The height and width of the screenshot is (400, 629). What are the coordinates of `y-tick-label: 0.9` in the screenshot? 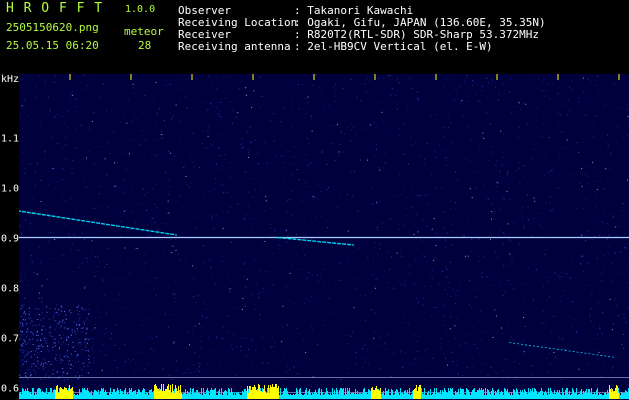 It's located at (10, 239).